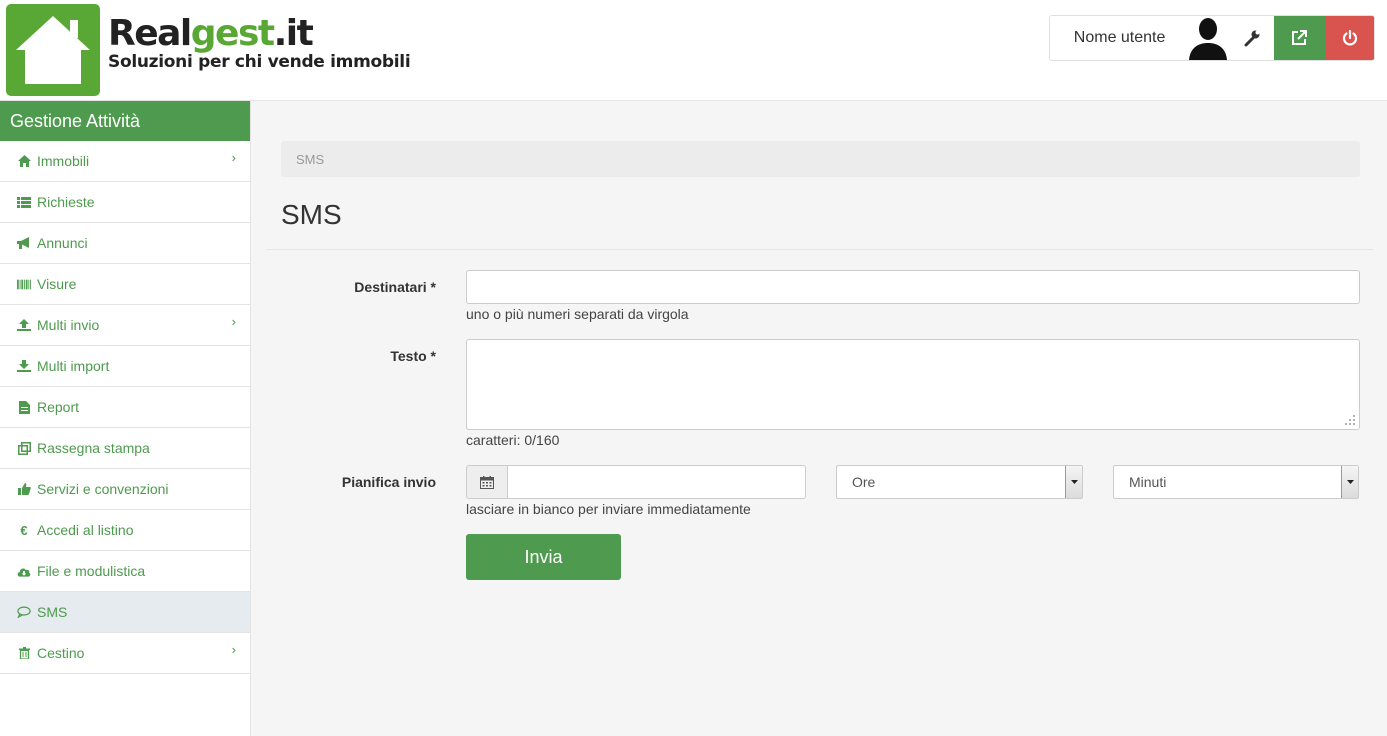  Describe the element at coordinates (656, 482) in the screenshot. I see `schedule-date-input` at that location.